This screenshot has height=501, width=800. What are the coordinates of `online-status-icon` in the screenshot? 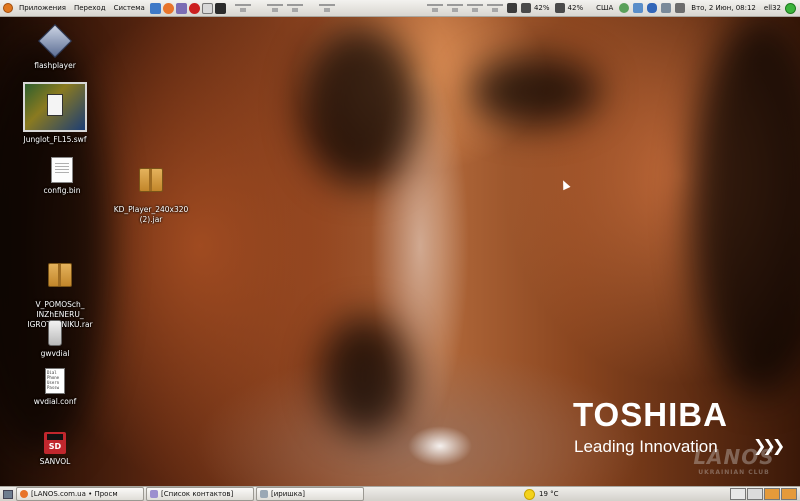 It's located at (790, 8).